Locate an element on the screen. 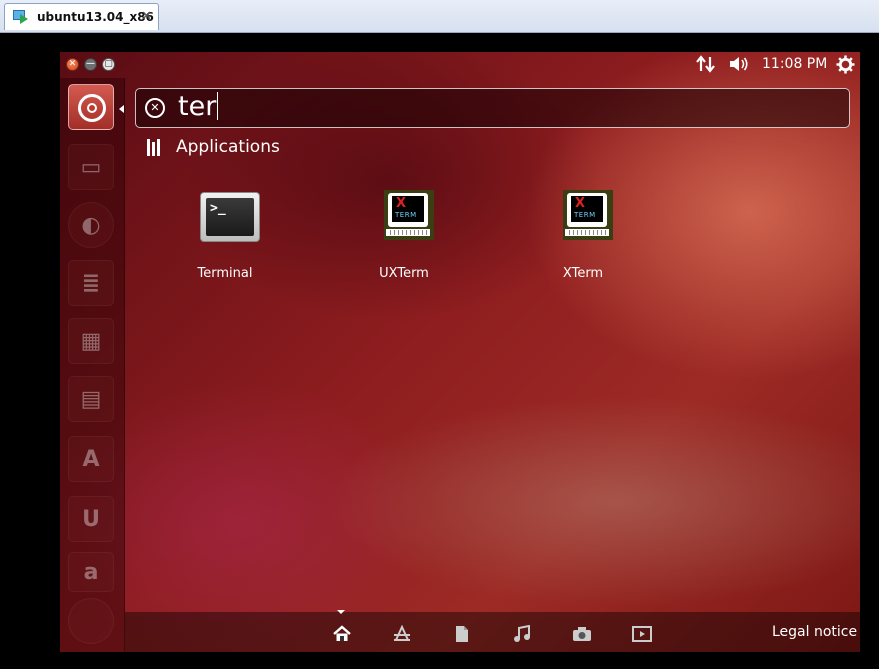  minimize-window-button: — is located at coordinates (90, 64).